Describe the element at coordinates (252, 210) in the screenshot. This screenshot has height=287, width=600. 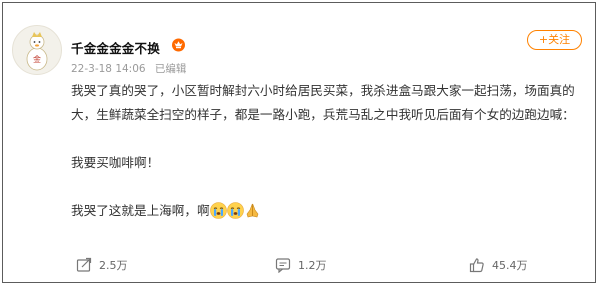
I see `praying-hands-icon` at that location.